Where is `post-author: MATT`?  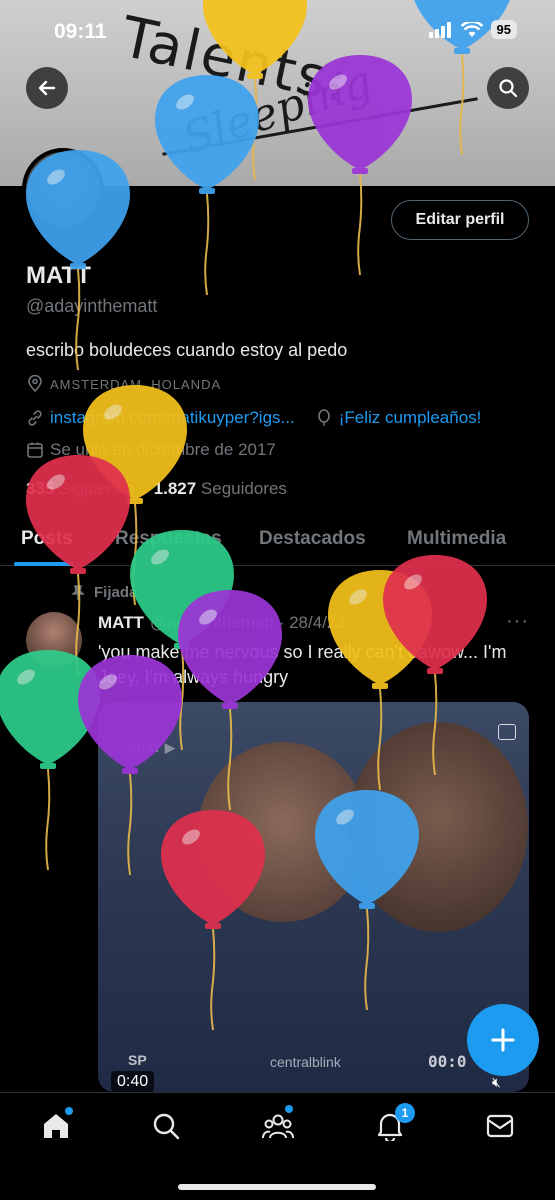 post-author: MATT is located at coordinates (121, 622).